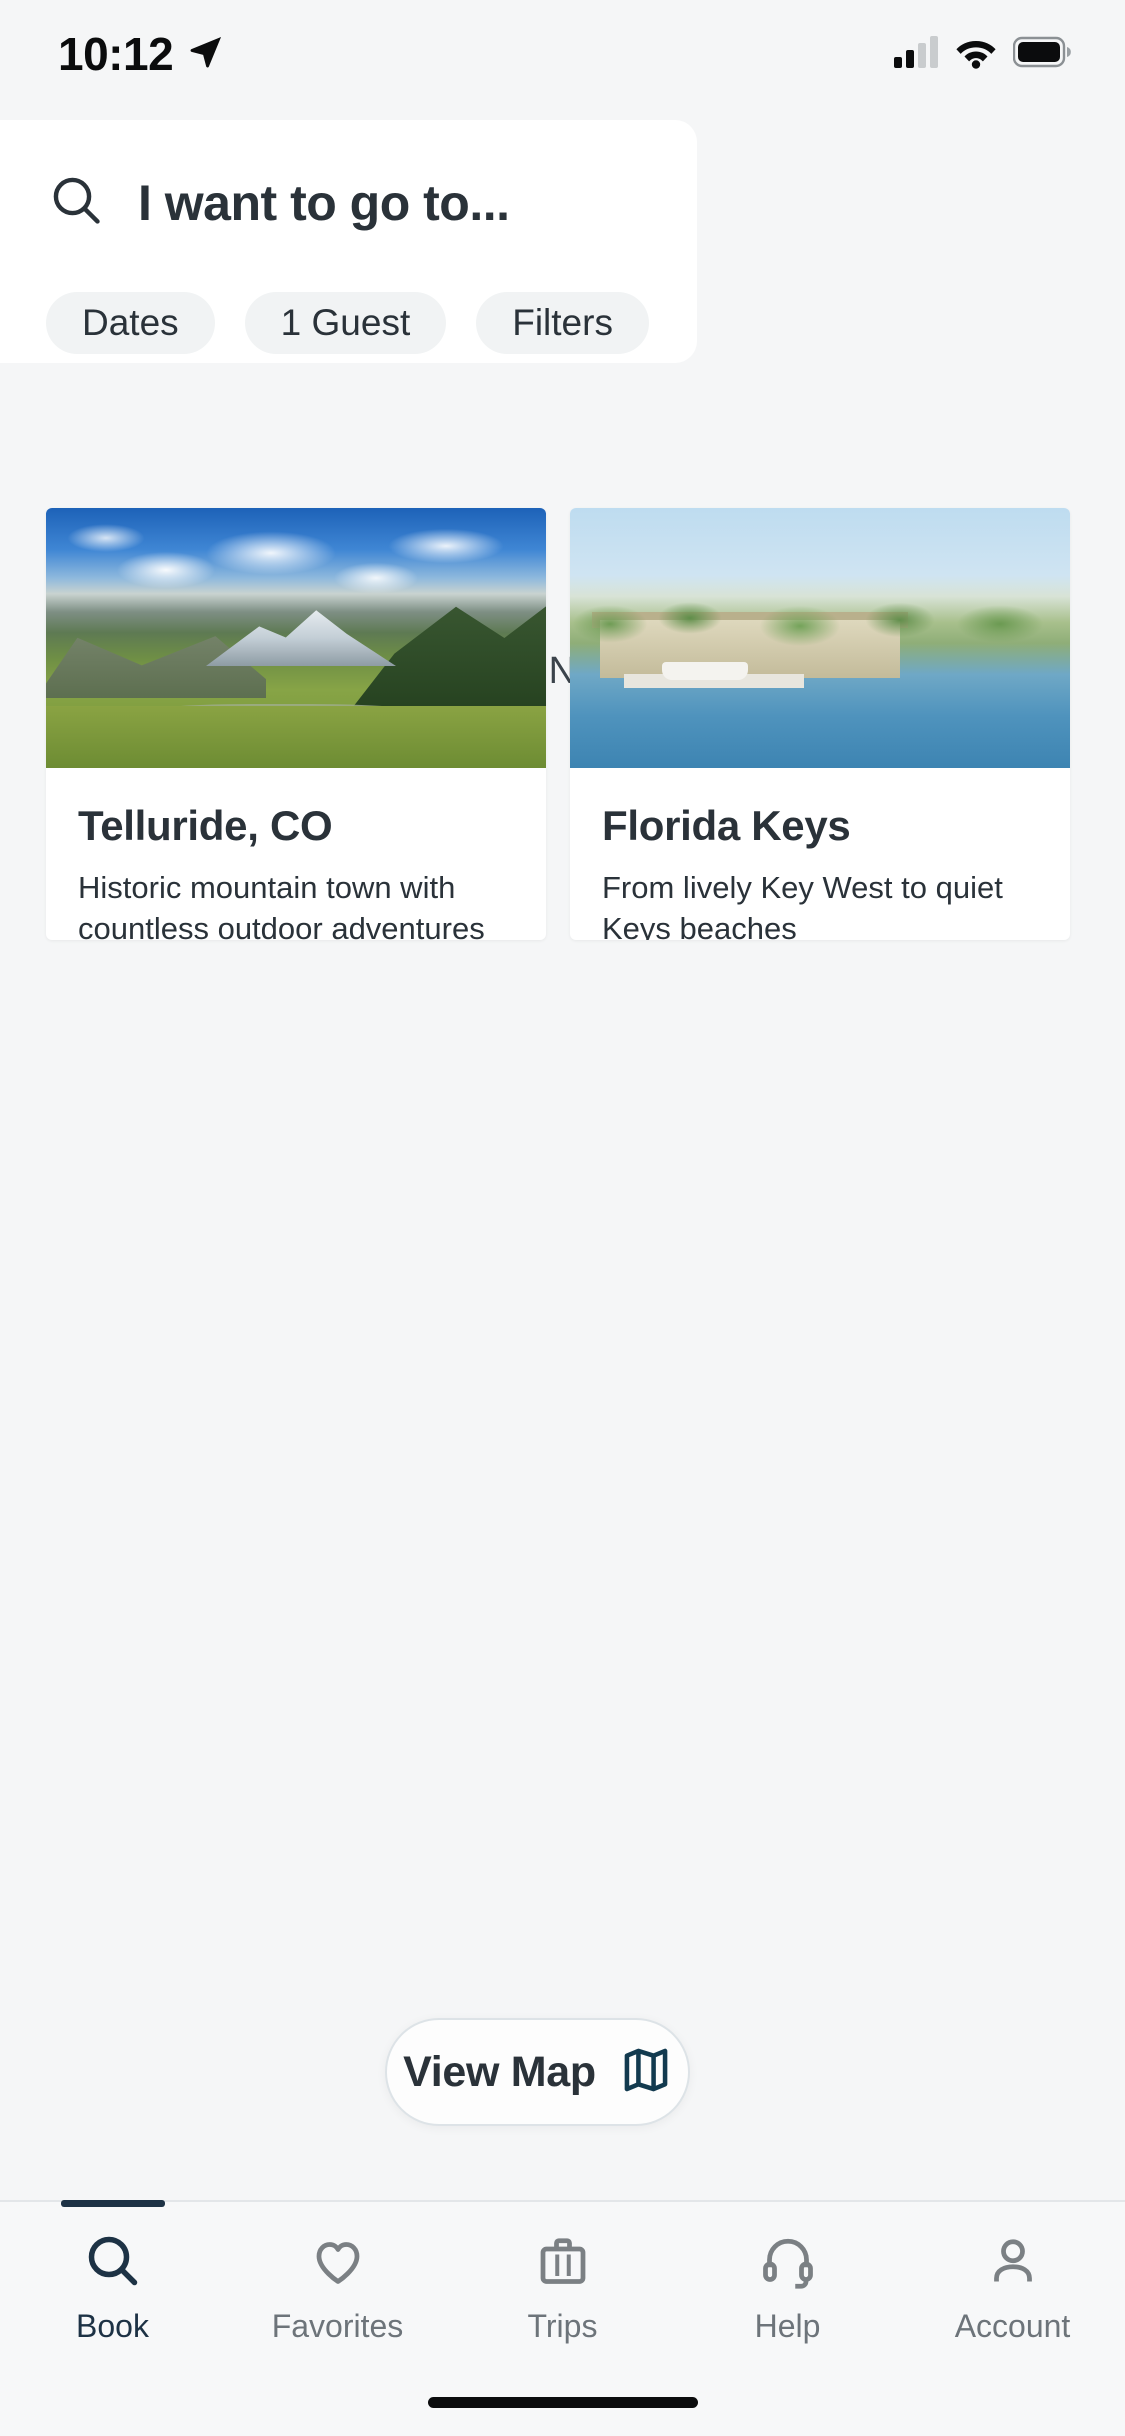 The image size is (1125, 2436). What do you see at coordinates (788, 2261) in the screenshot?
I see `headset-icon` at bounding box center [788, 2261].